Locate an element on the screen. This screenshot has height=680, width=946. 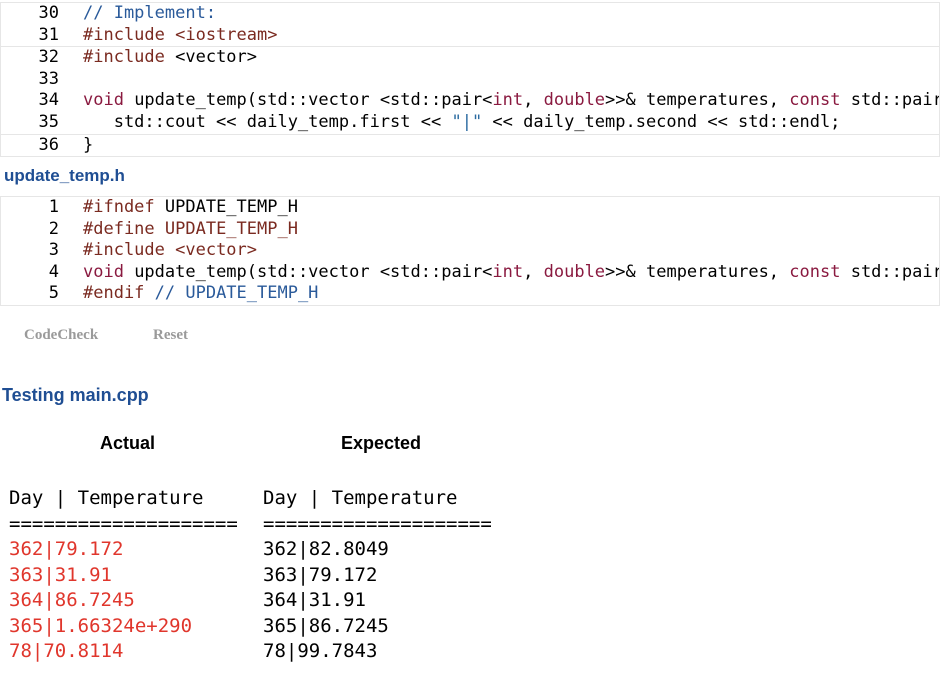
line-number: 35 is located at coordinates (48, 121).